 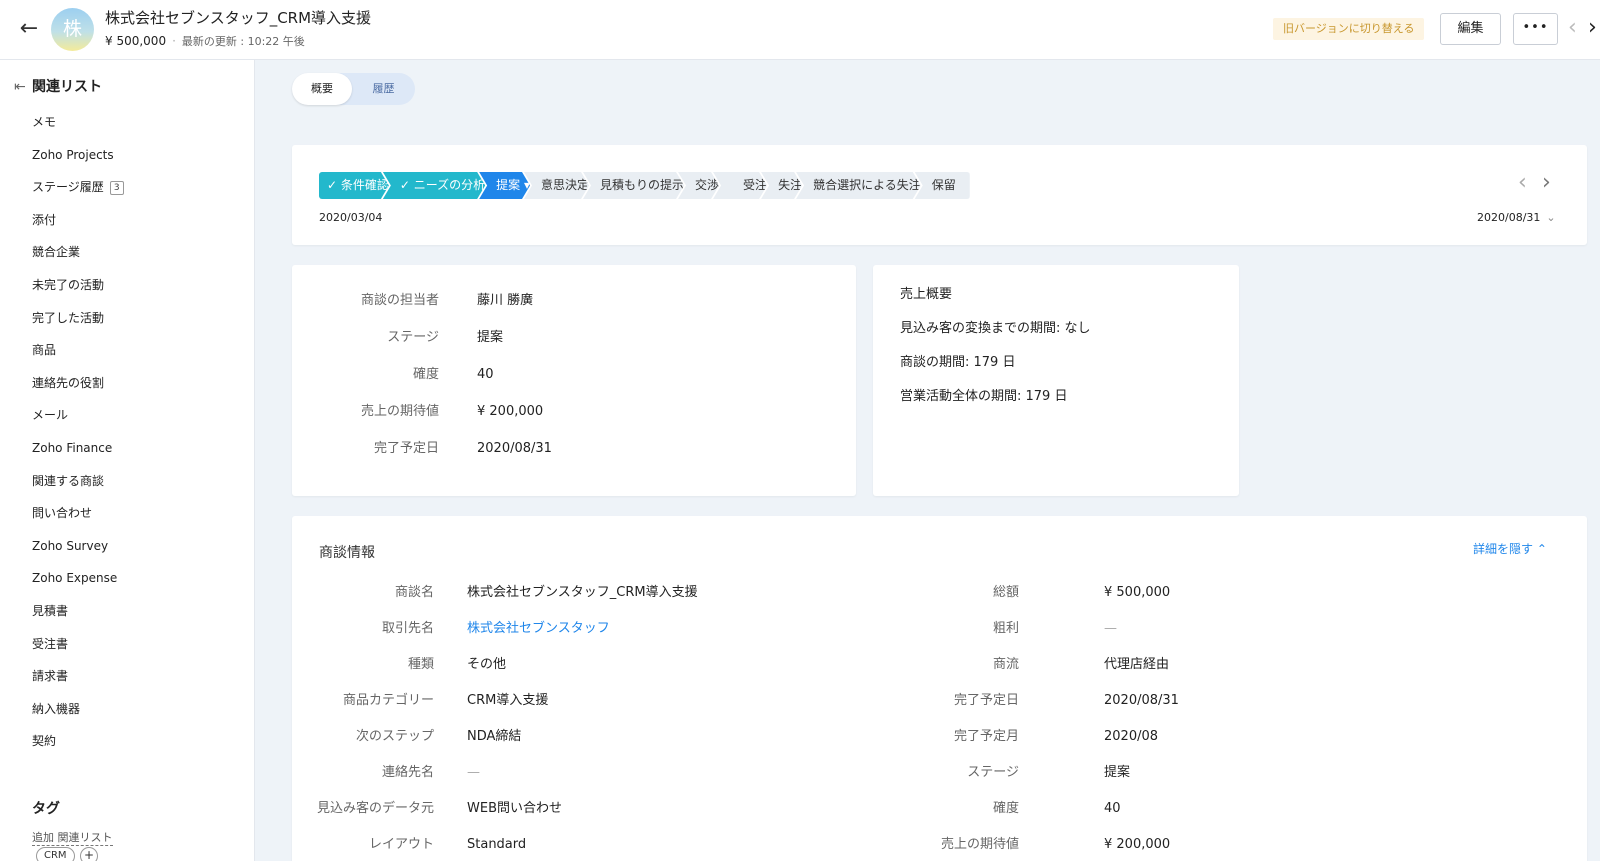 What do you see at coordinates (1131, 737) in the screenshot?
I see `field-value: 2020/08` at bounding box center [1131, 737].